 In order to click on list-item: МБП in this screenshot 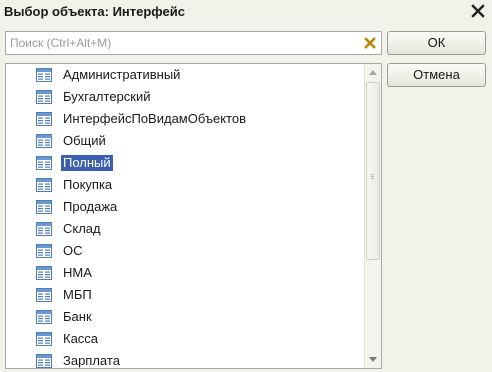, I will do `click(183, 295)`.